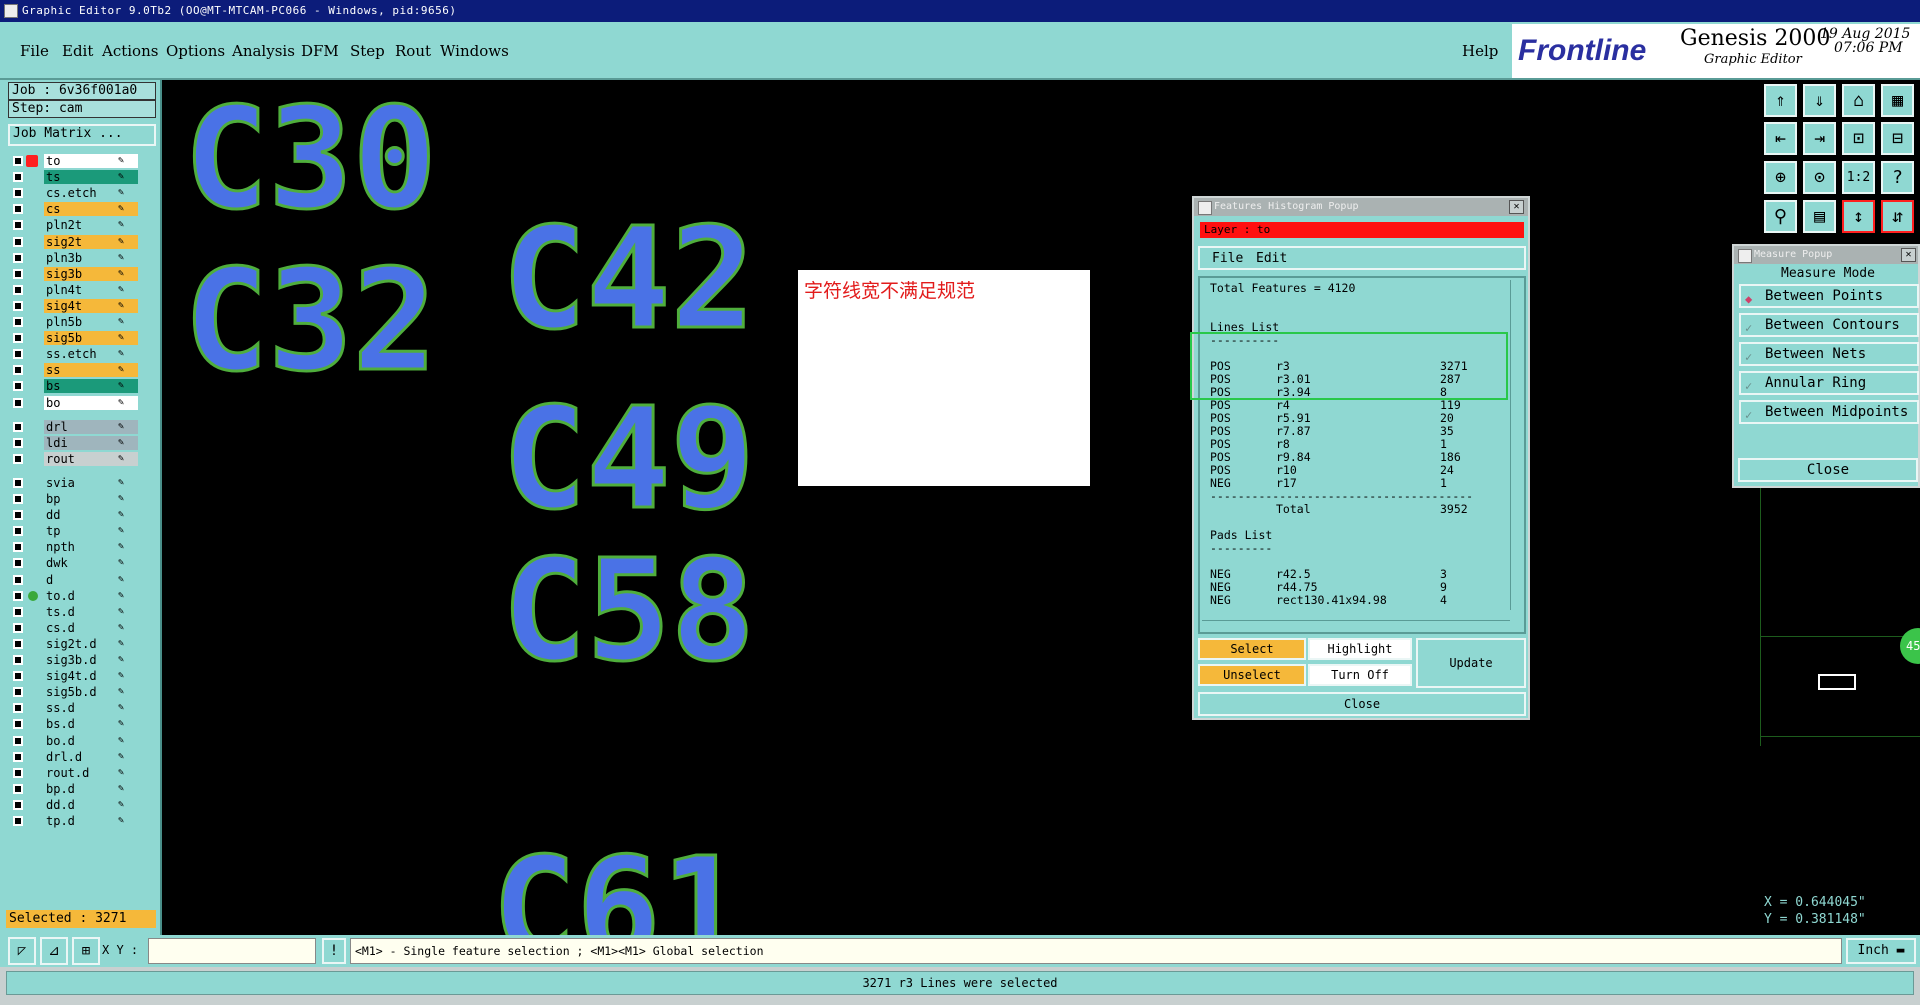 Image resolution: width=1920 pixels, height=1005 pixels. Describe the element at coordinates (1780, 216) in the screenshot. I see `snap-icon: ⚲` at that location.